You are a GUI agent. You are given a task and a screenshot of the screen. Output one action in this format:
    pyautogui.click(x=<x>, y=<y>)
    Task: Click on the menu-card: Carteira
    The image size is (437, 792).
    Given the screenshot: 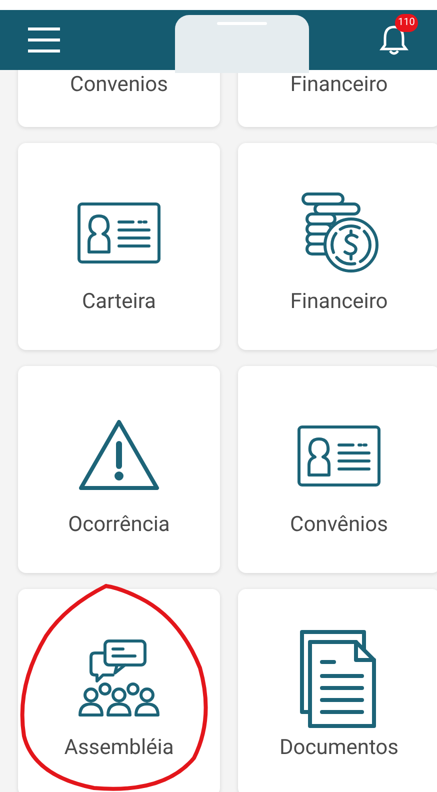 What is the action you would take?
    pyautogui.click(x=119, y=246)
    